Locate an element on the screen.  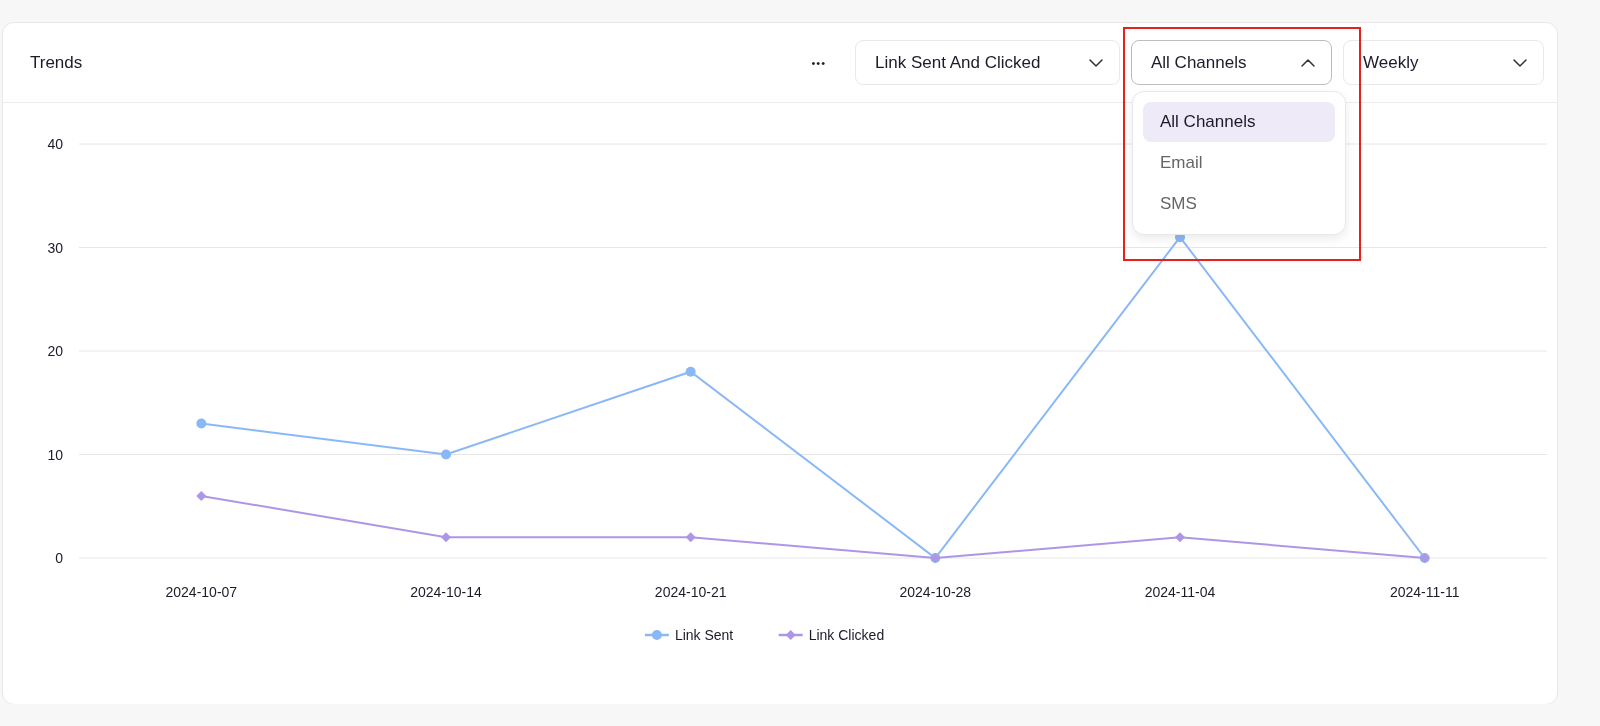
dropdown: All Channels is located at coordinates (1231, 62).